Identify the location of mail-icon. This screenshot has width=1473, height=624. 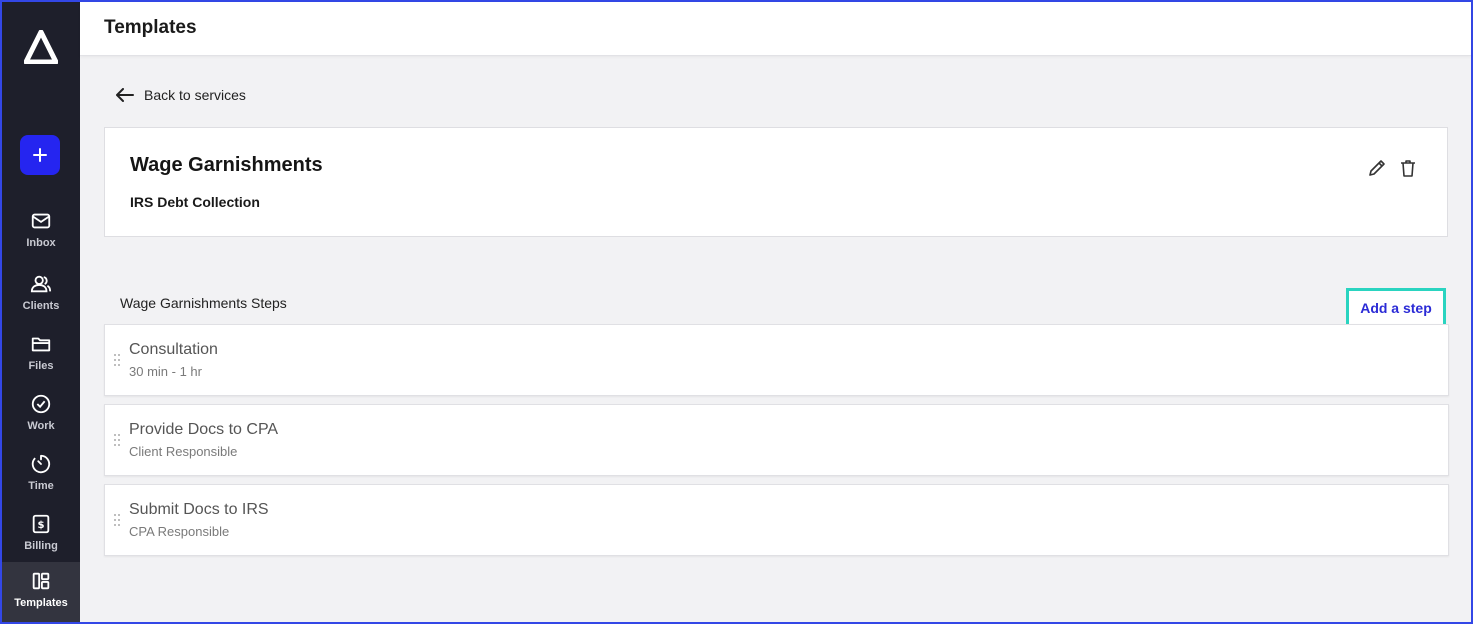
(41, 221).